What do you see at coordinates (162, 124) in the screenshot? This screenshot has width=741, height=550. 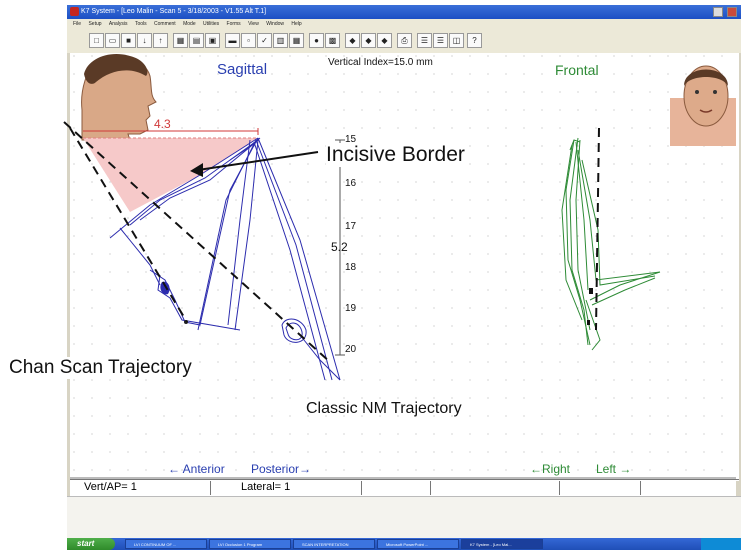 I see `horizontal-measure-value: 4.3` at bounding box center [162, 124].